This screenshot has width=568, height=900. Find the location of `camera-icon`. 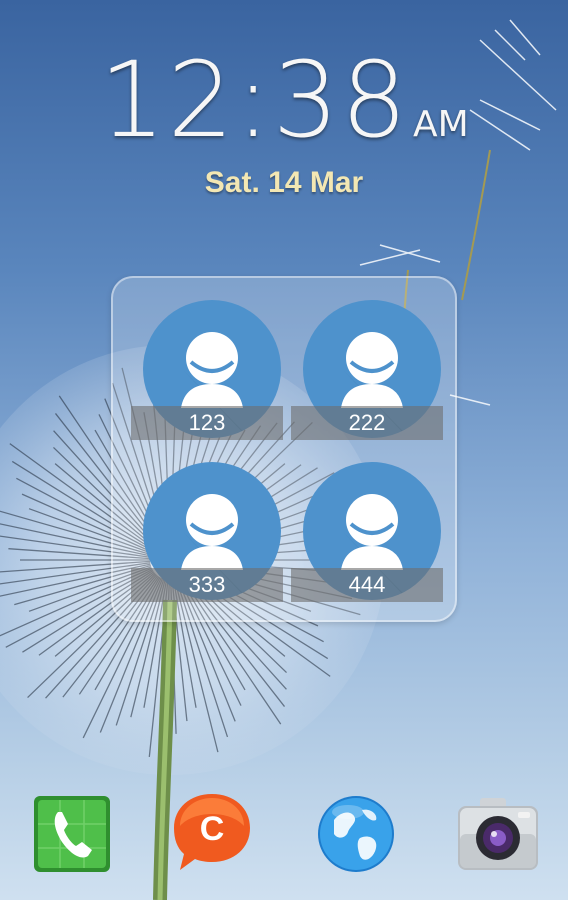

camera-icon is located at coordinates (498, 834).